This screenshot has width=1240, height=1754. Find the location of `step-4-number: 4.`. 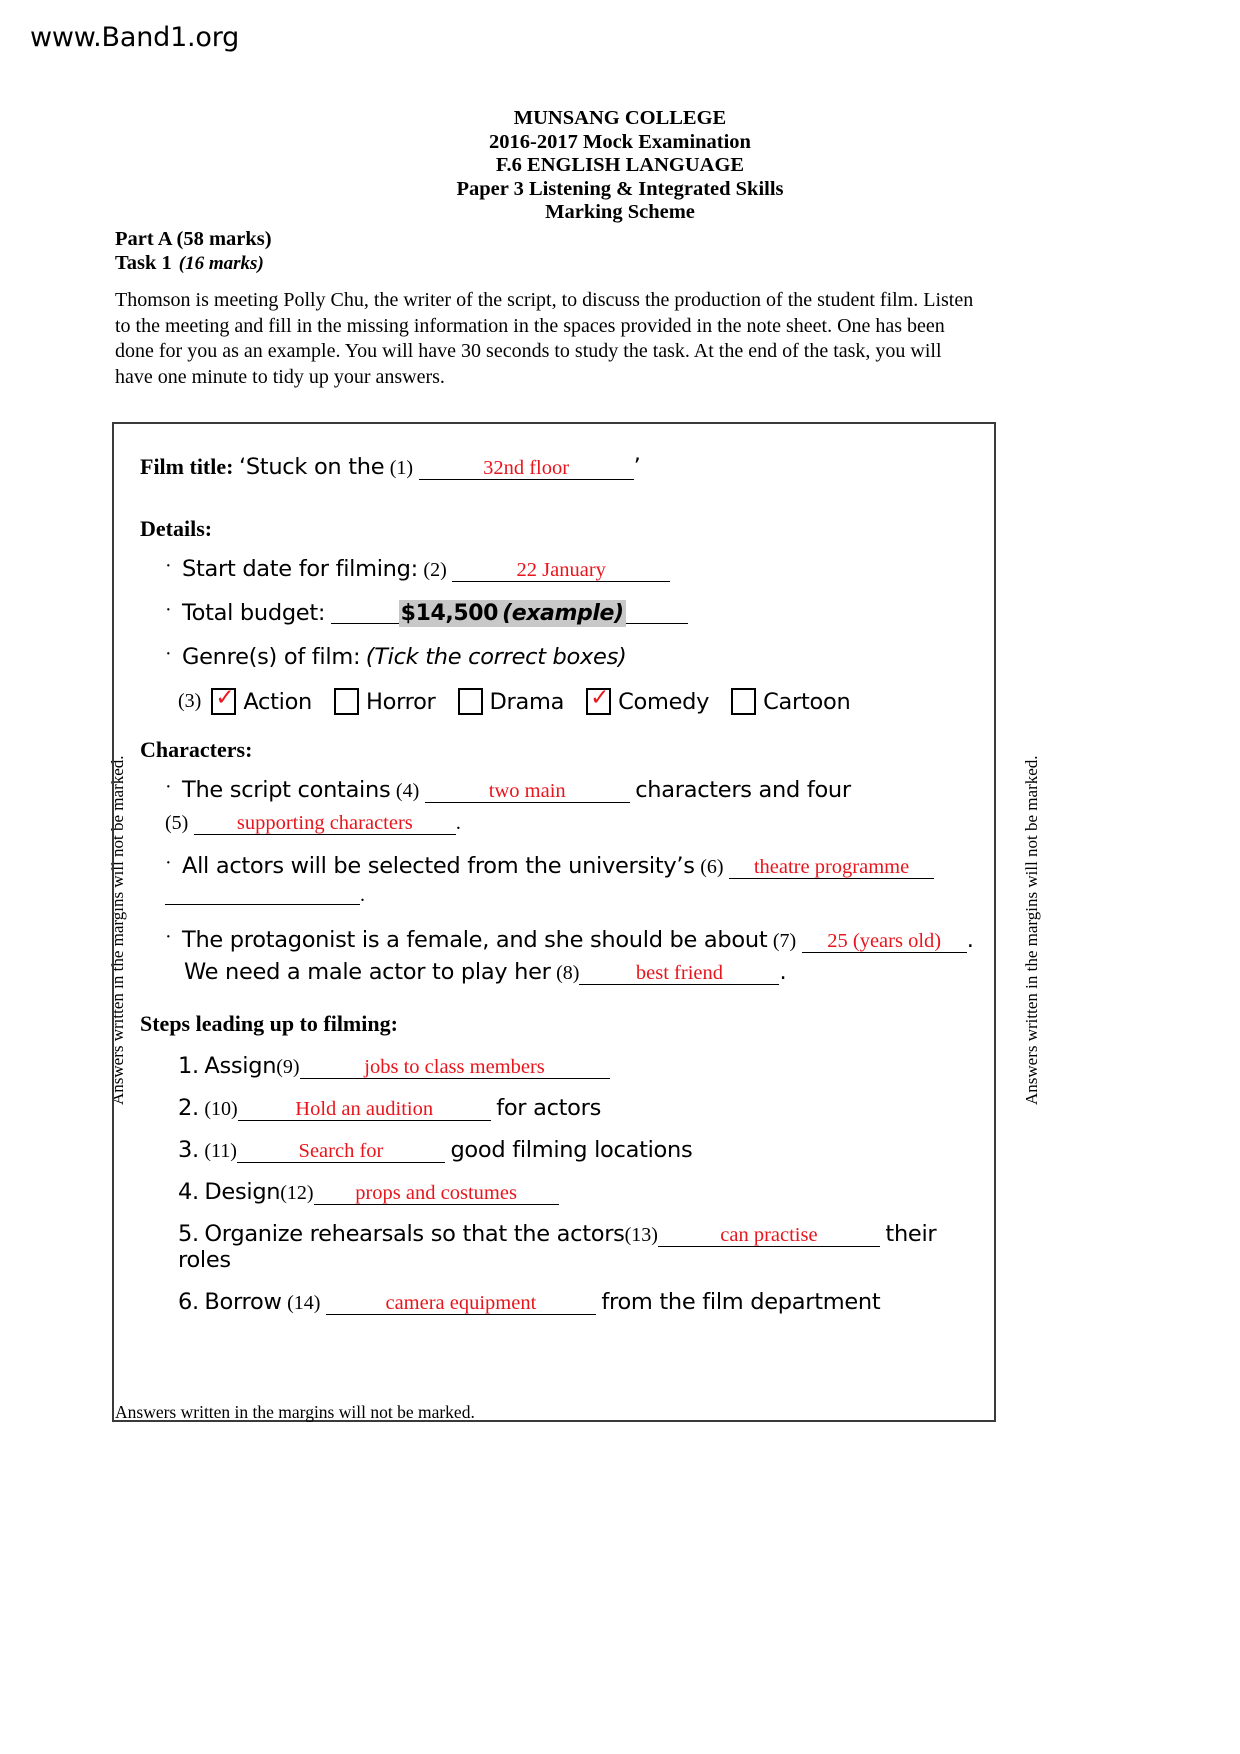

step-4-number: 4. is located at coordinates (188, 1192).